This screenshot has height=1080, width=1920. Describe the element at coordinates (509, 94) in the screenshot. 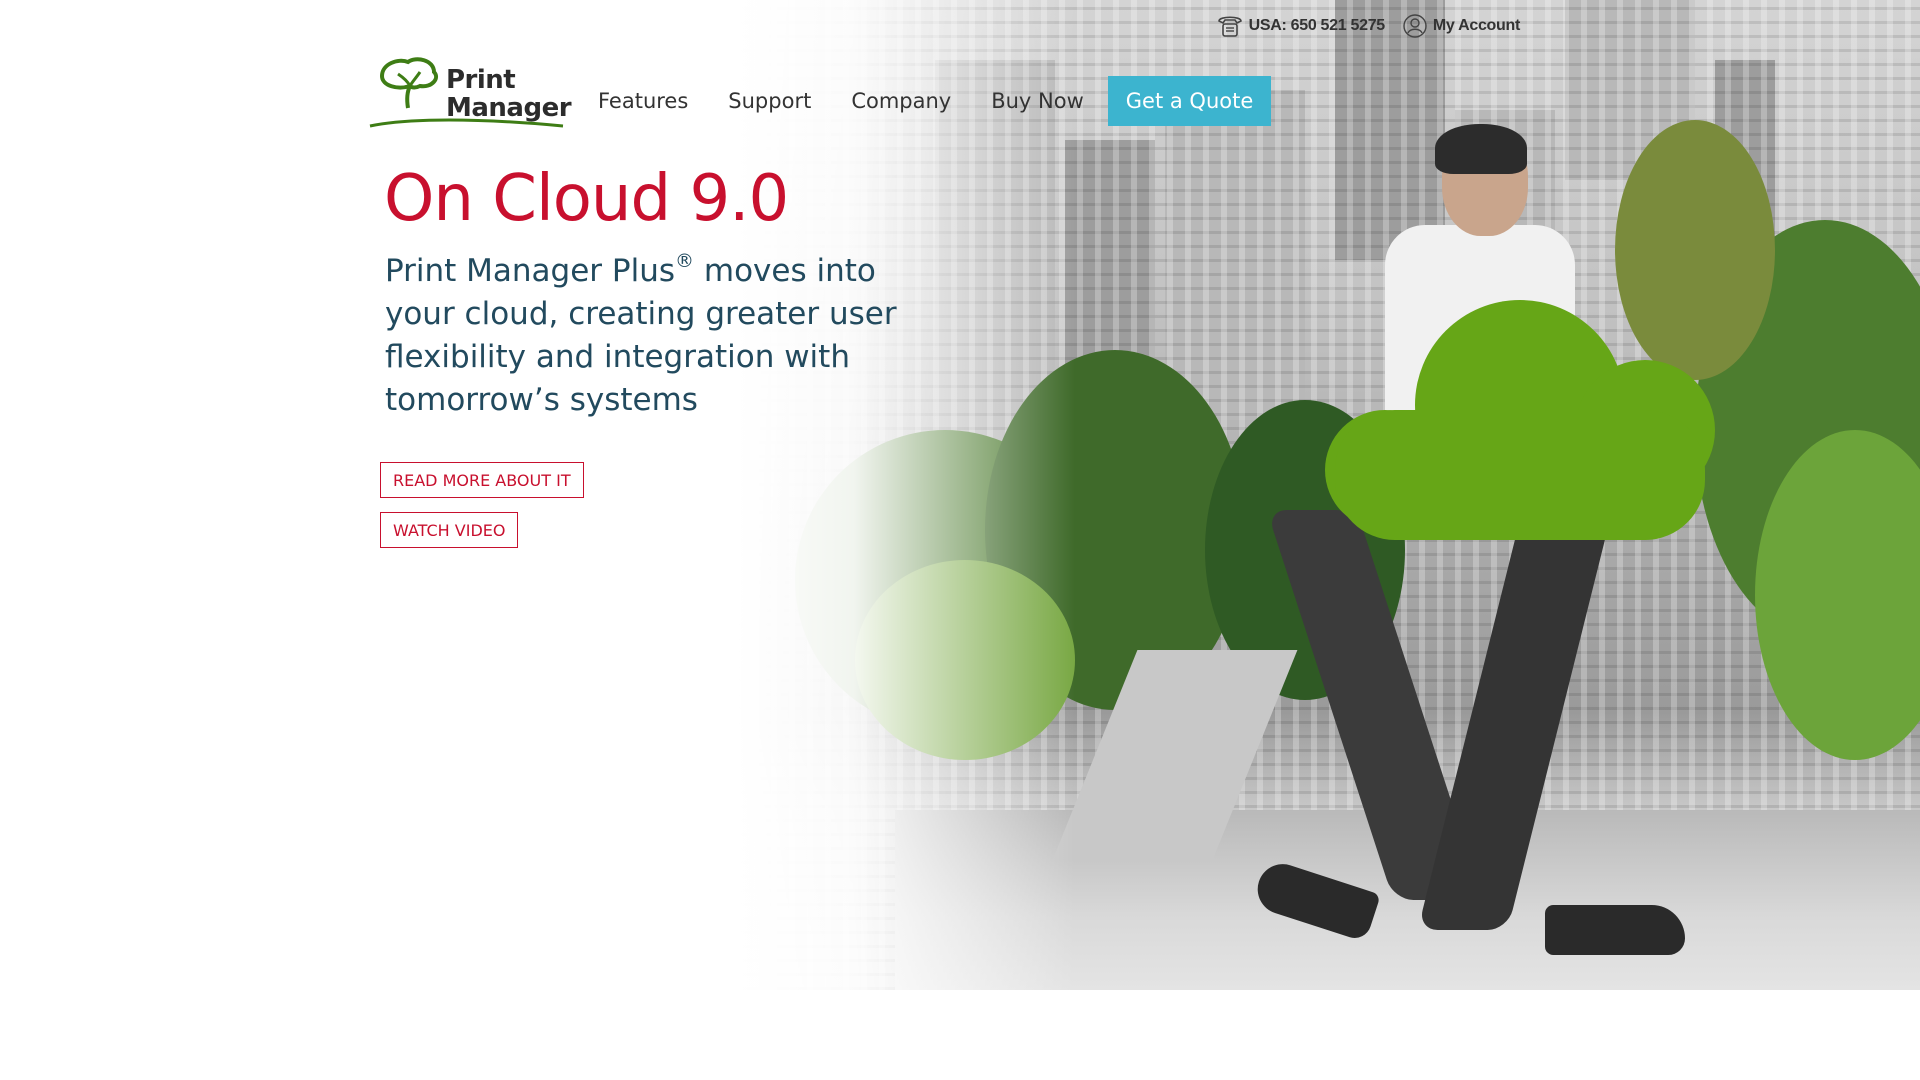

I see `logo-wordmark: Print Manager` at that location.